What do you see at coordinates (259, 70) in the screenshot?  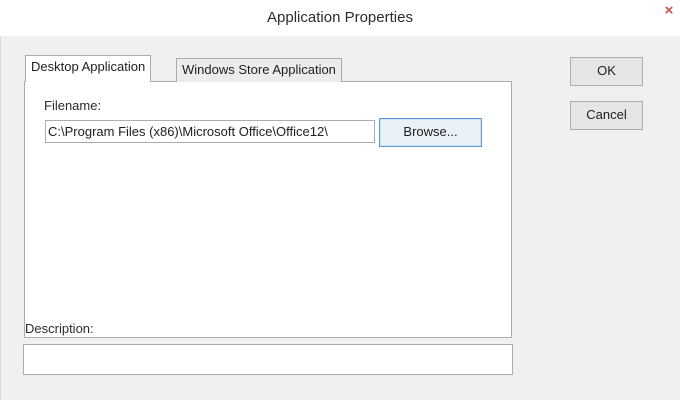 I see `tab-windows-store-application: Windows Store Application` at bounding box center [259, 70].